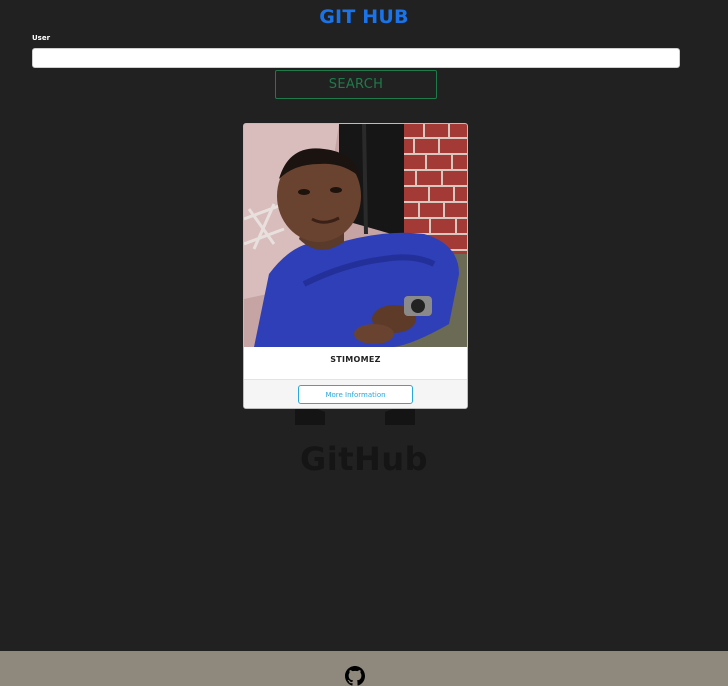  I want to click on profile-card: STIMOMEZ More Information, so click(355, 266).